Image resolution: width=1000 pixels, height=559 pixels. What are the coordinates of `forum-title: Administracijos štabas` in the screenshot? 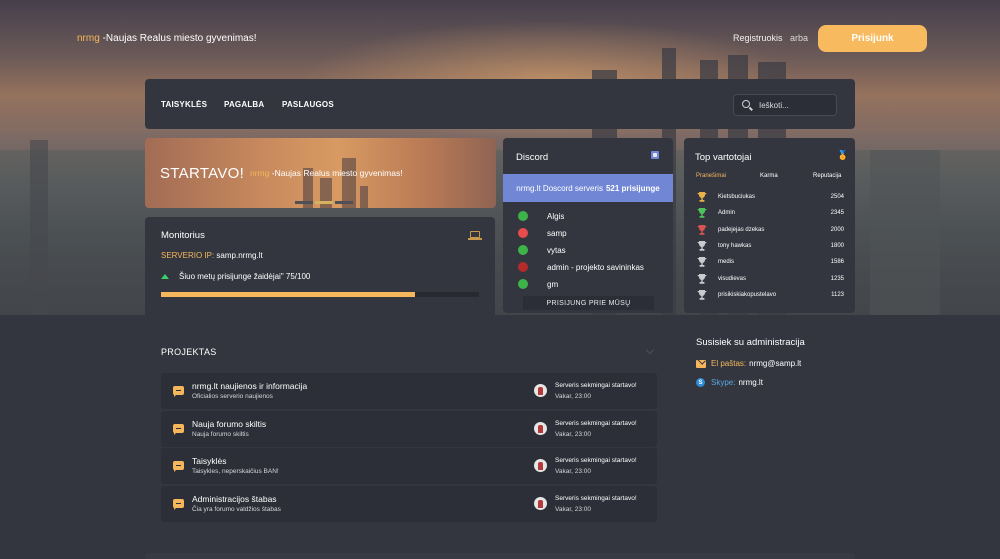 It's located at (234, 499).